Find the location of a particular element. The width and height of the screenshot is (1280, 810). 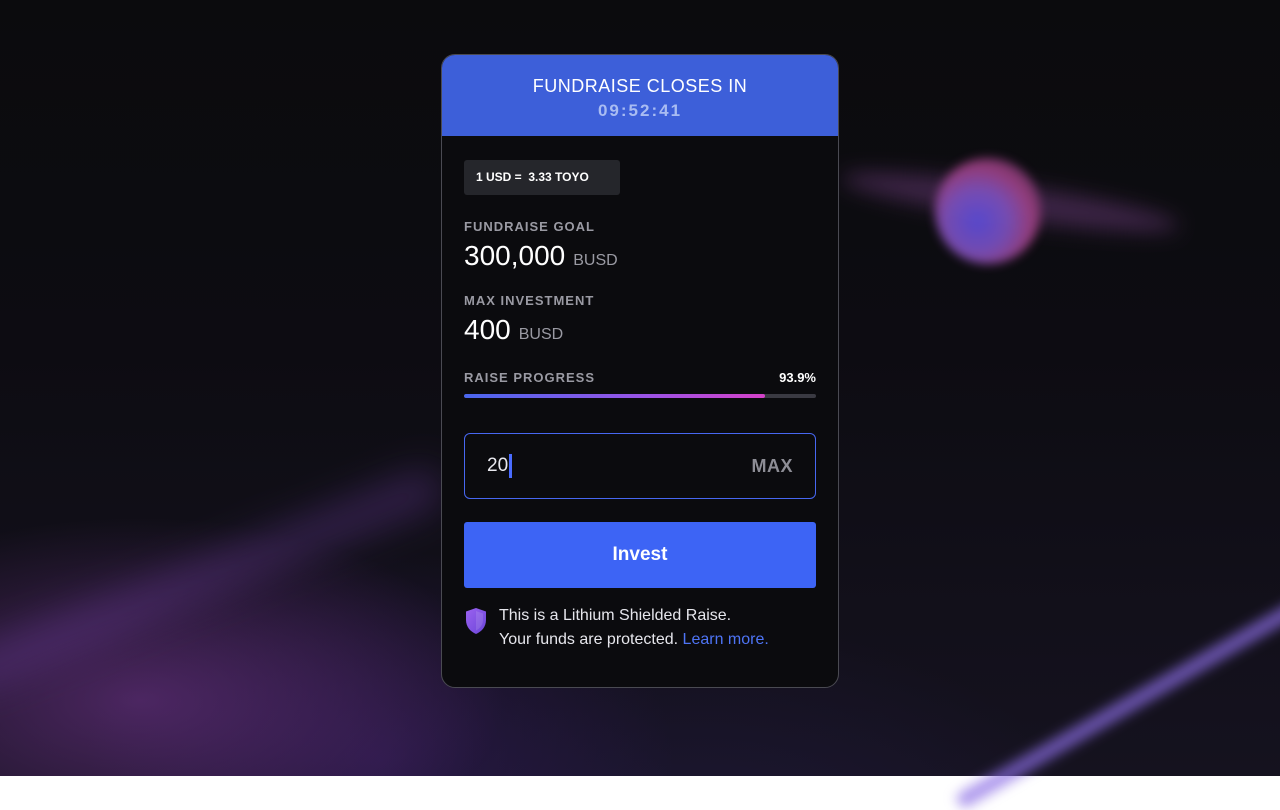

max-investment-value: 400 is located at coordinates (487, 329).